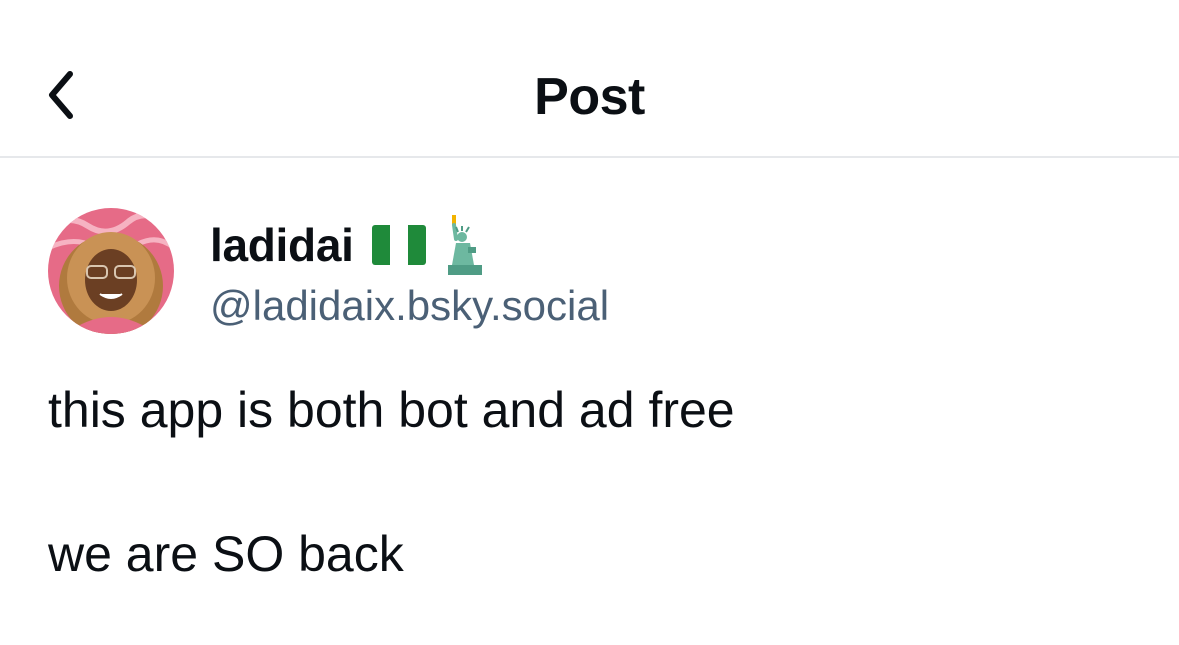 Image resolution: width=1179 pixels, height=645 pixels. I want to click on author-name-row: ladidai, so click(349, 245).